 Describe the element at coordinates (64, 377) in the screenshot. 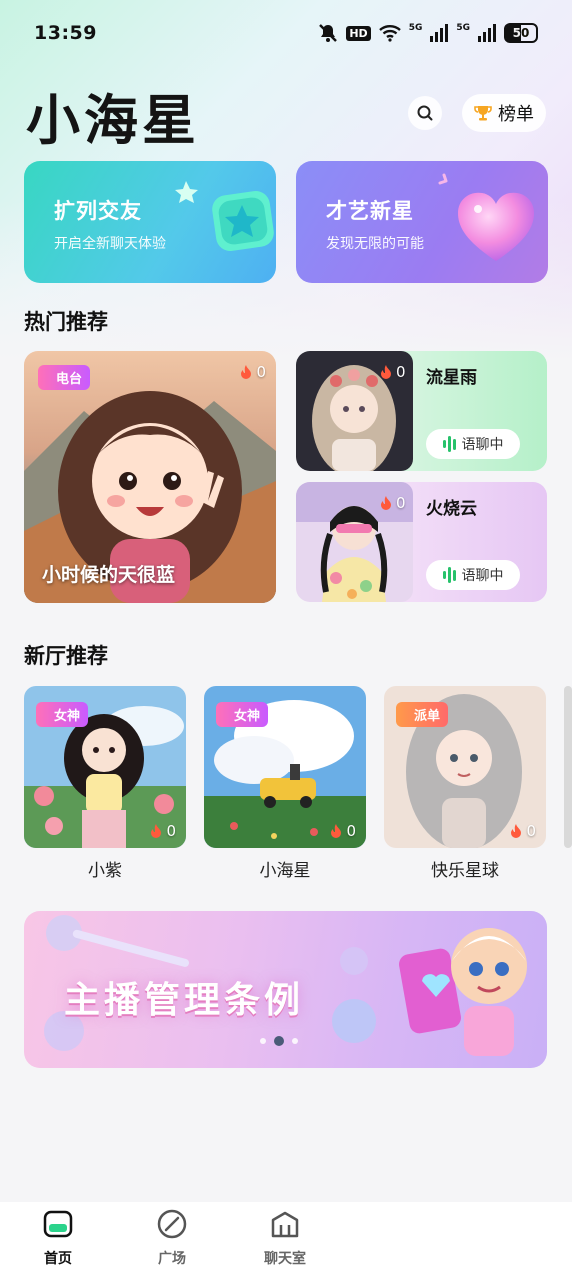

I see `room-tag: 电台` at that location.